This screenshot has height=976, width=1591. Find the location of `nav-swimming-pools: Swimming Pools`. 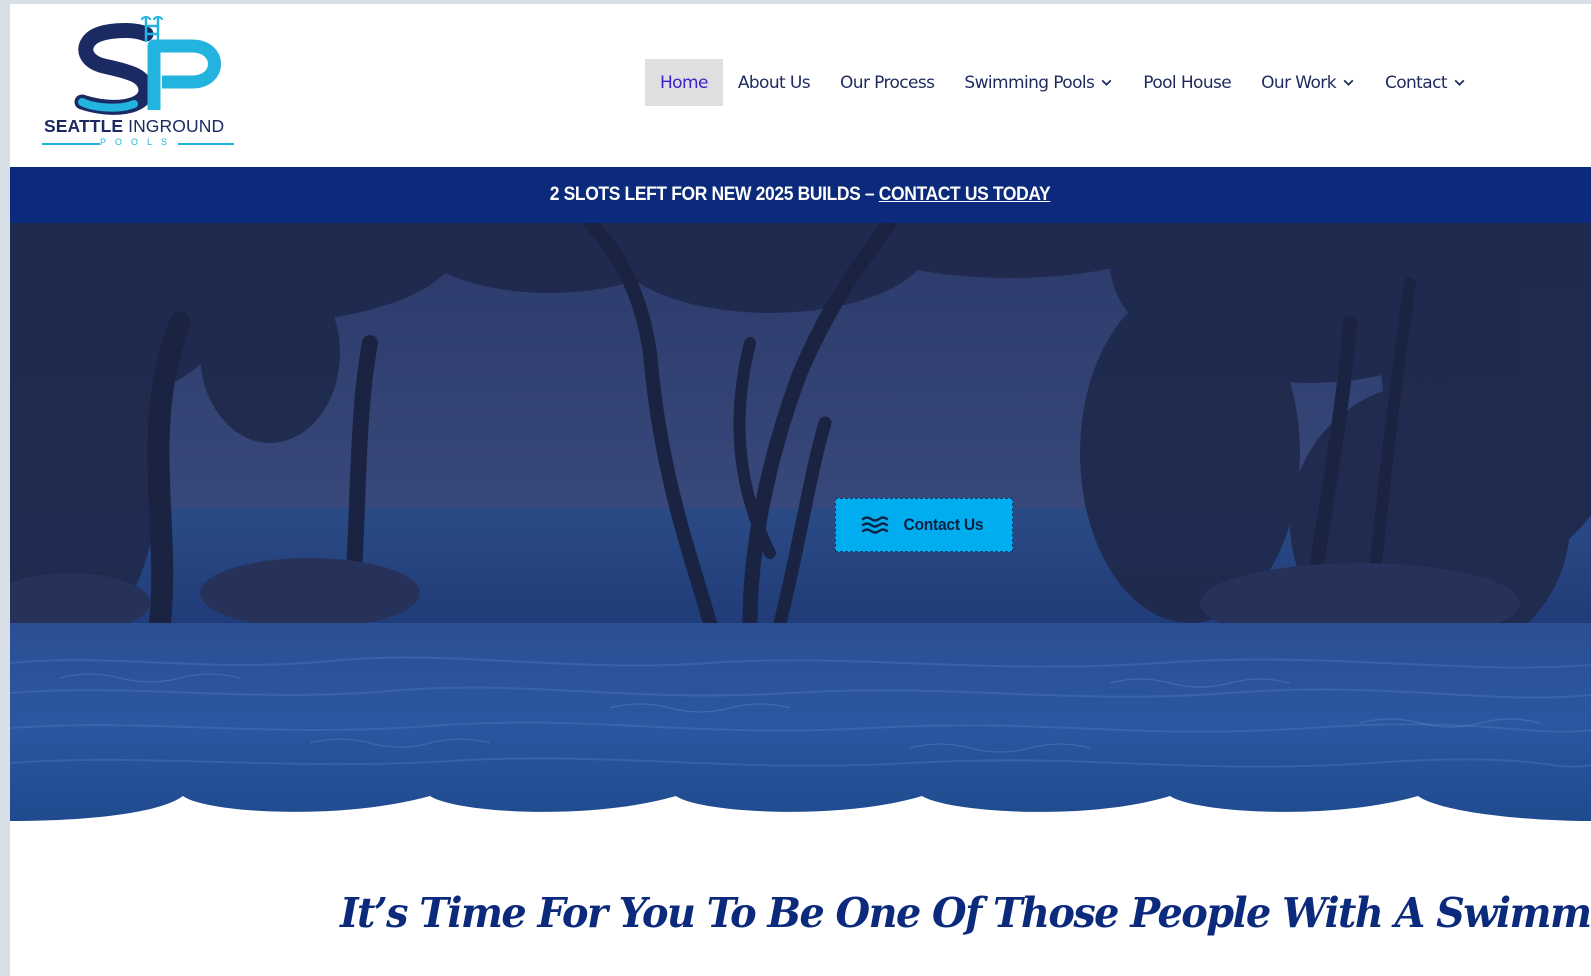

nav-swimming-pools: Swimming Pools is located at coordinates (1038, 82).